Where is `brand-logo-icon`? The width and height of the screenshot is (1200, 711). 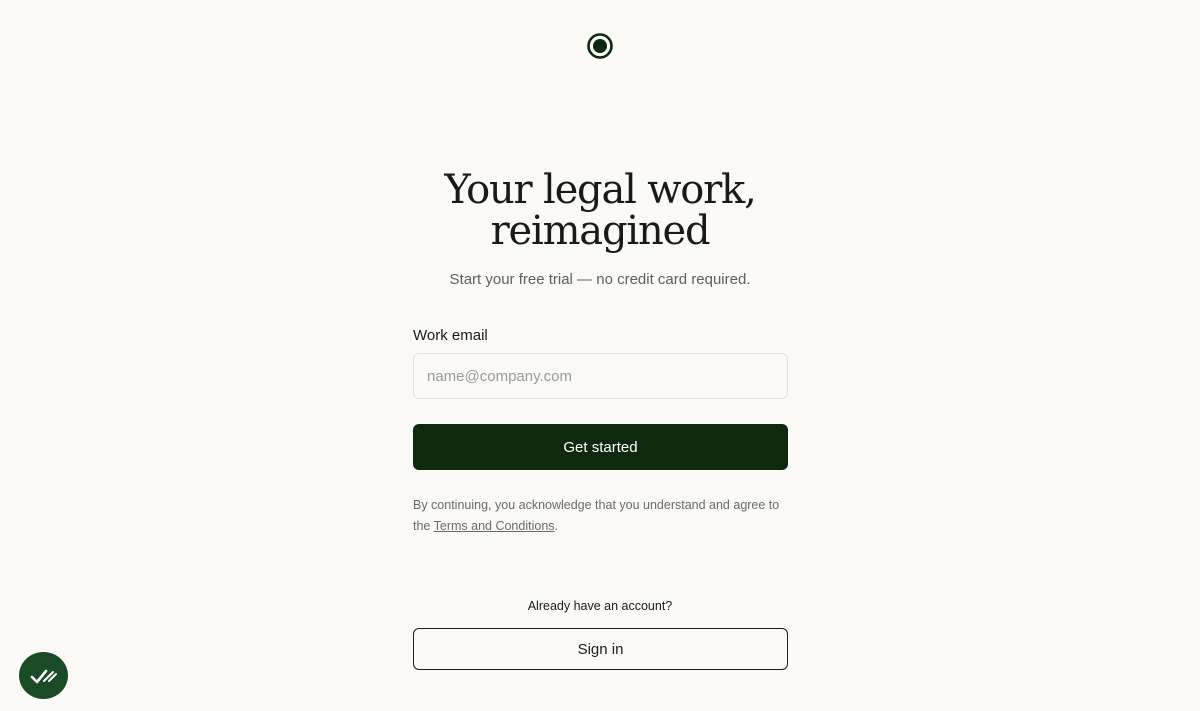
brand-logo-icon is located at coordinates (600, 46).